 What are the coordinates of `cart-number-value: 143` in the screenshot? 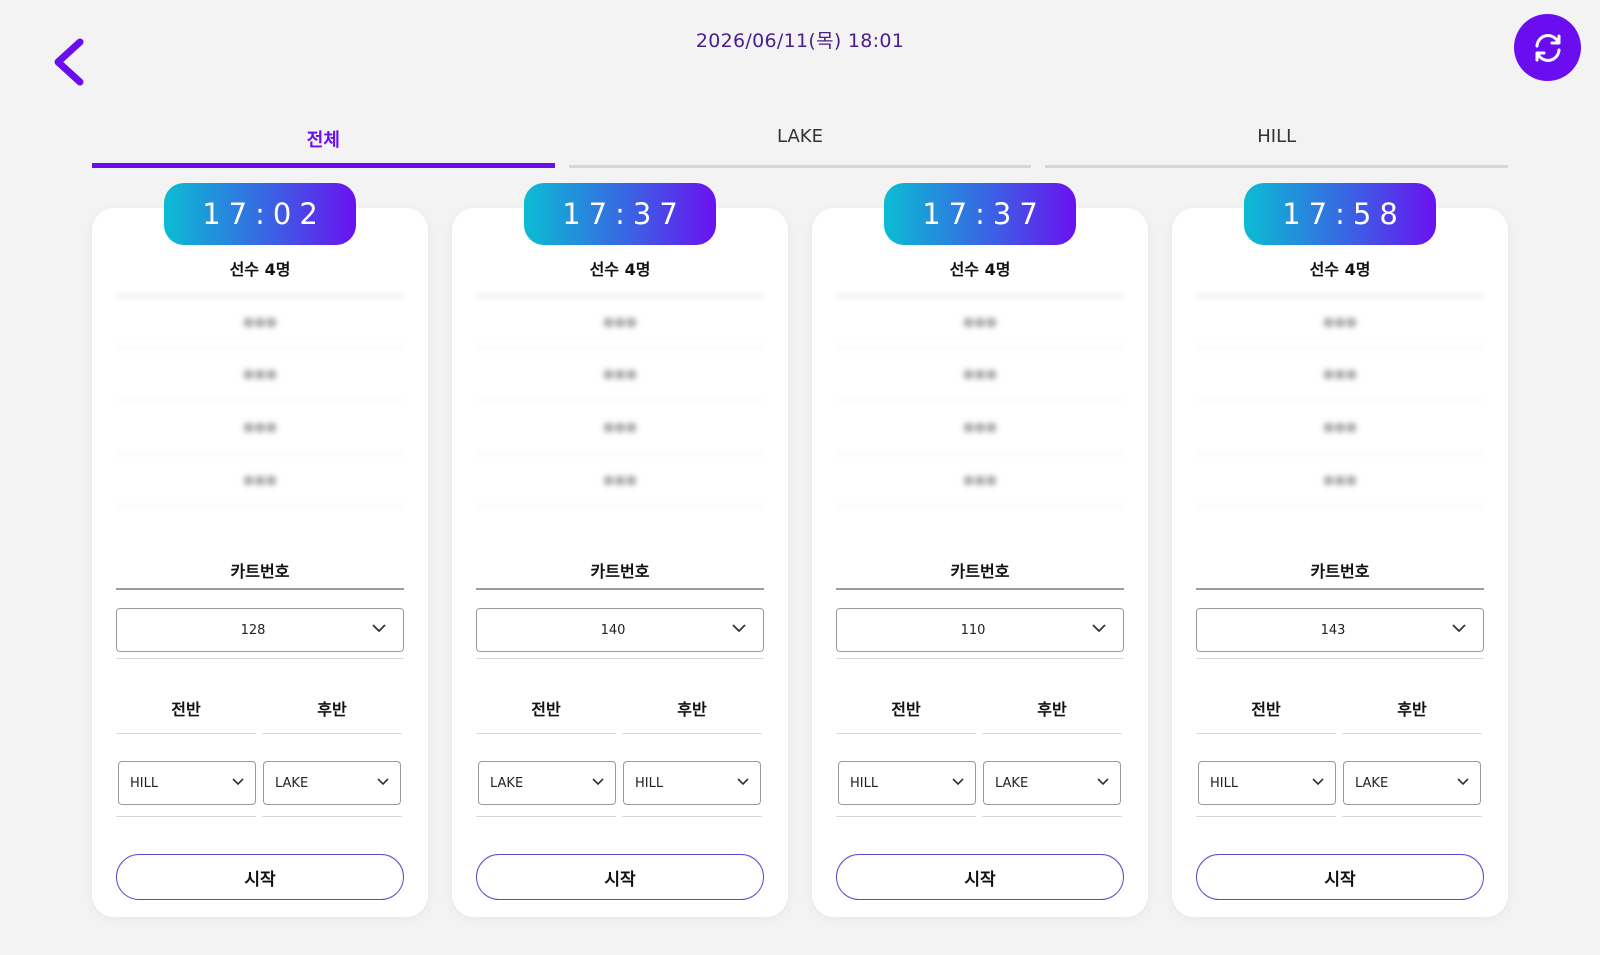 It's located at (1333, 630).